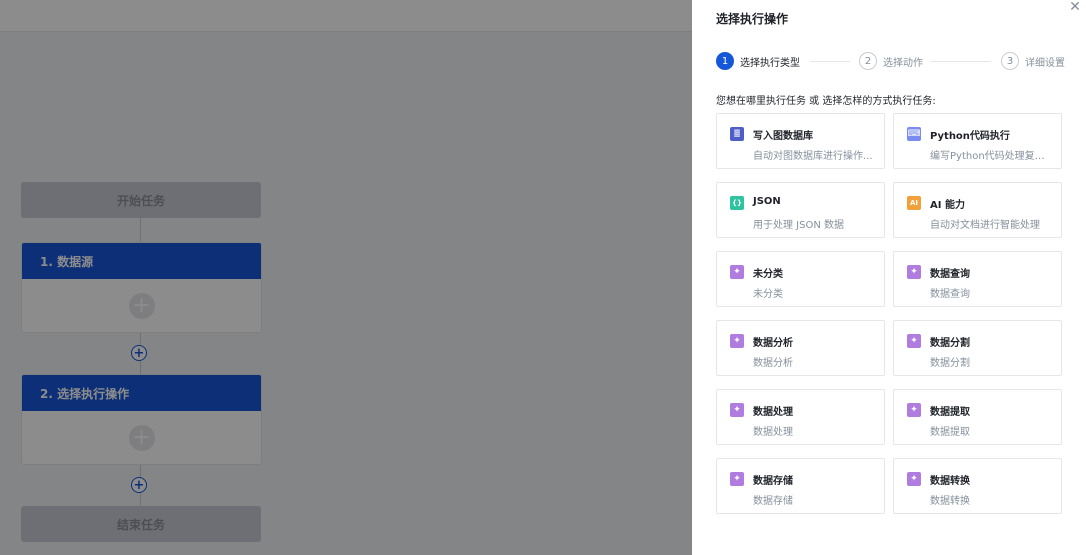 The height and width of the screenshot is (555, 1086). What do you see at coordinates (770, 63) in the screenshot?
I see `step-label: 选择执行类型` at bounding box center [770, 63].